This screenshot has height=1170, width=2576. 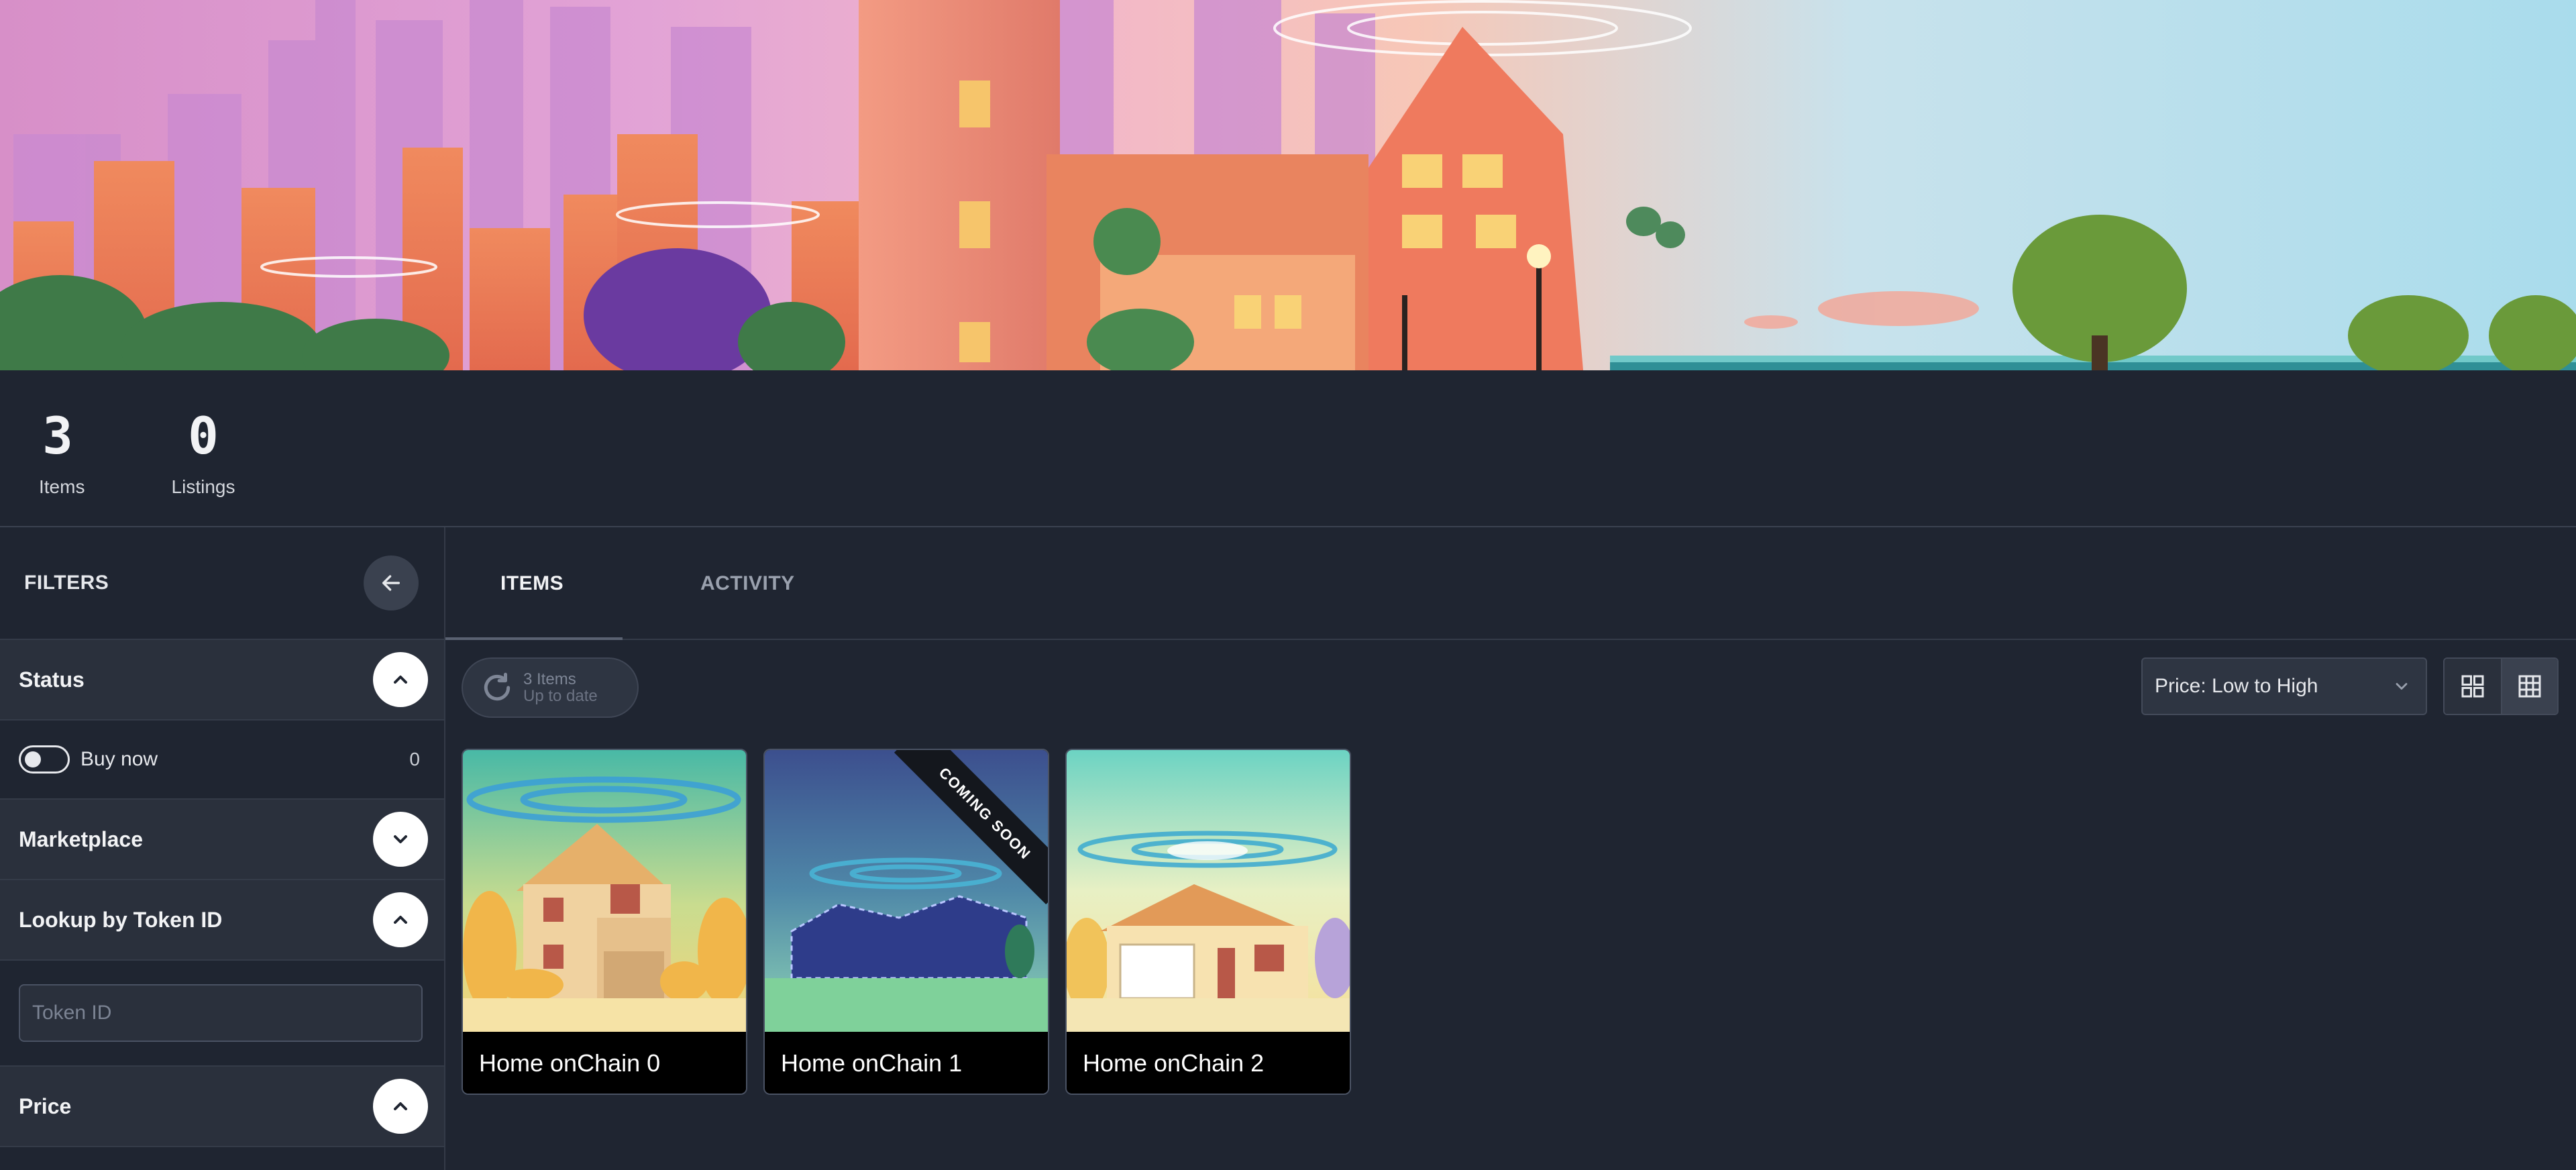 I want to click on sort-select: Price: Low to High, so click(x=2284, y=686).